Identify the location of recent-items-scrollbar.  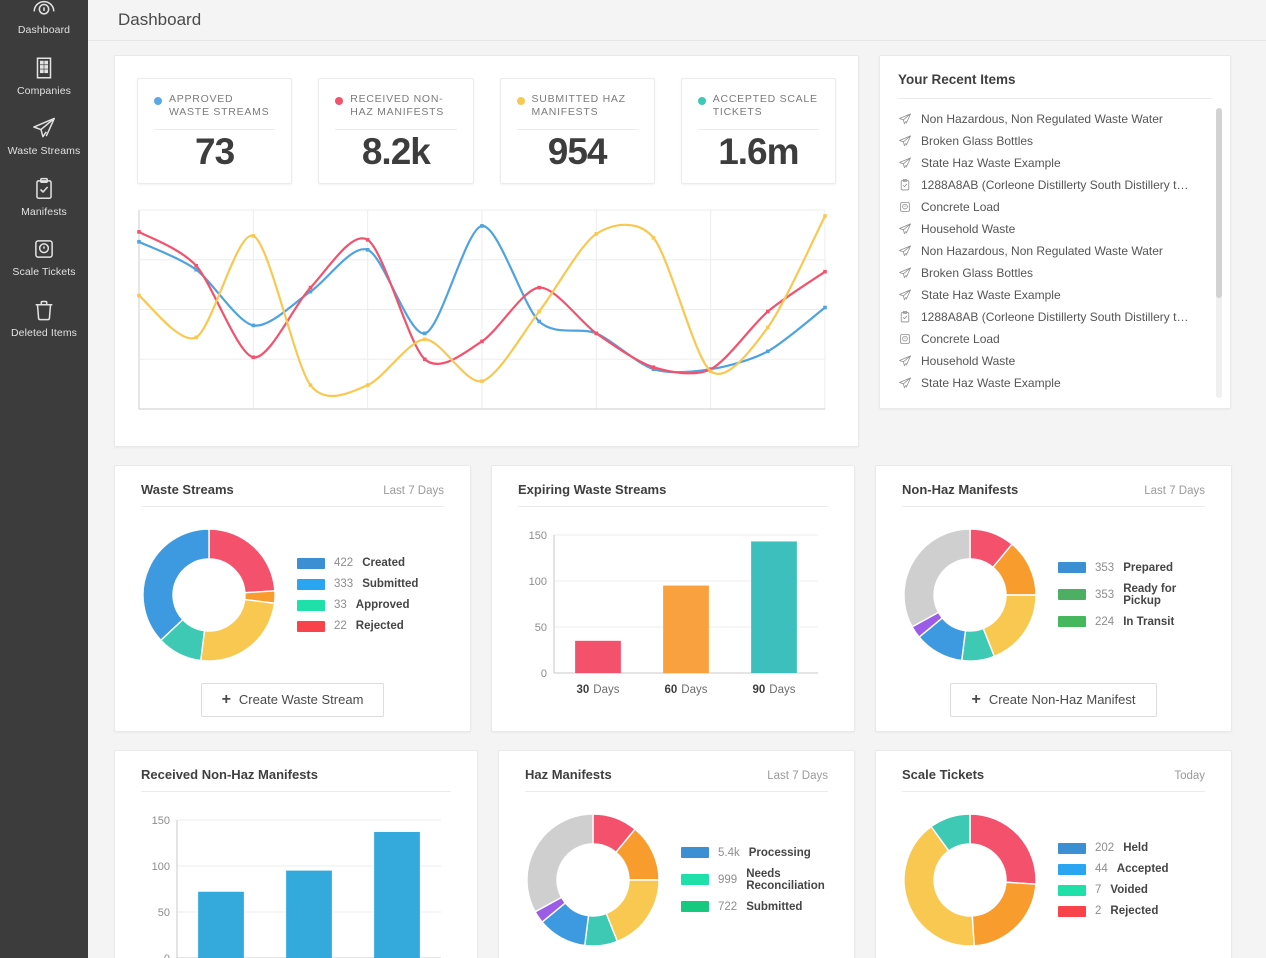
(1219, 253).